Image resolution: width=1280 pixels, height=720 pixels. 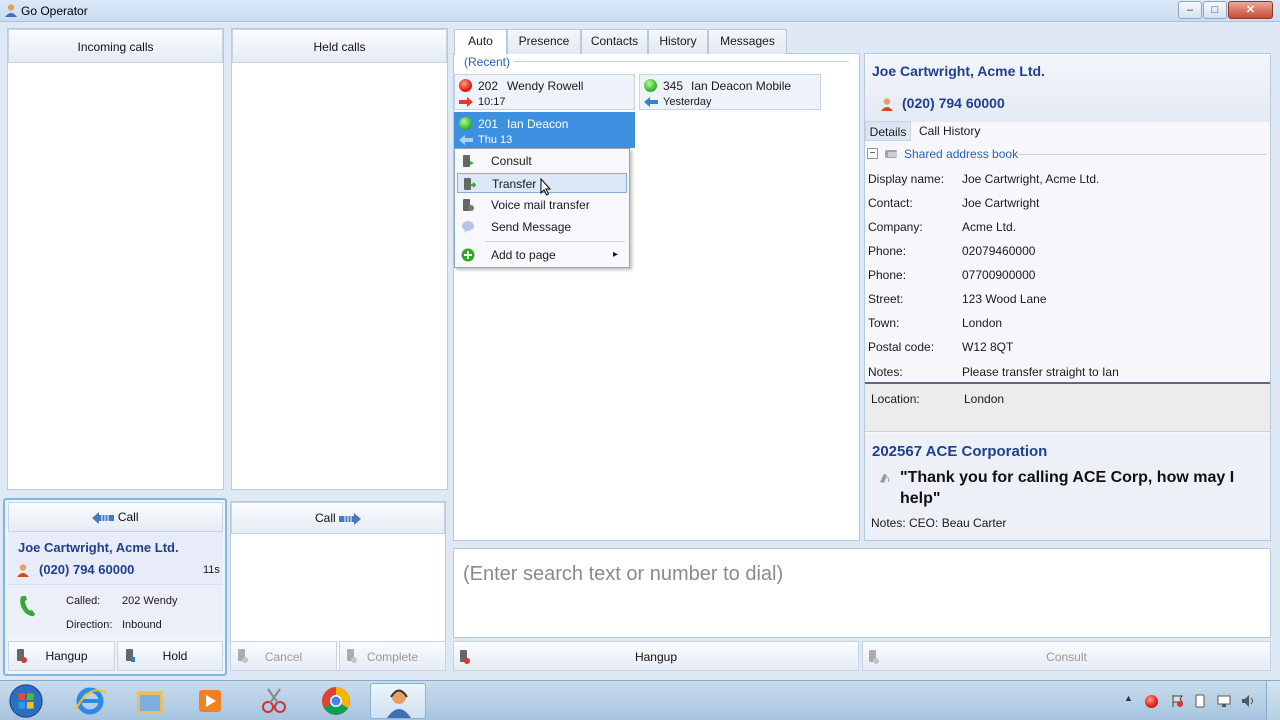 I want to click on field-contact-value: Joe Cartwright, so click(x=1001, y=203).